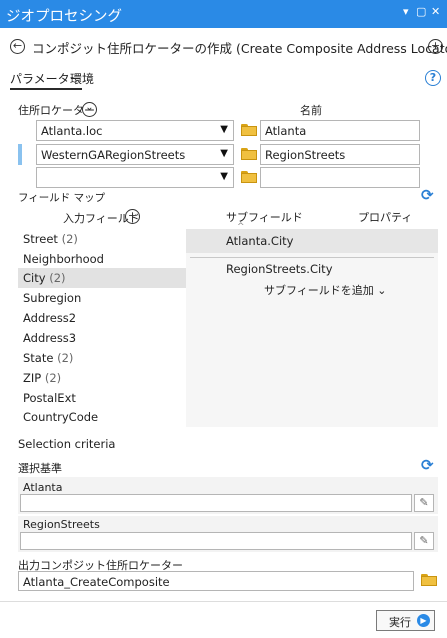 The height and width of the screenshot is (638, 447). I want to click on subfield-item: RegionStreets.City, so click(279, 269).